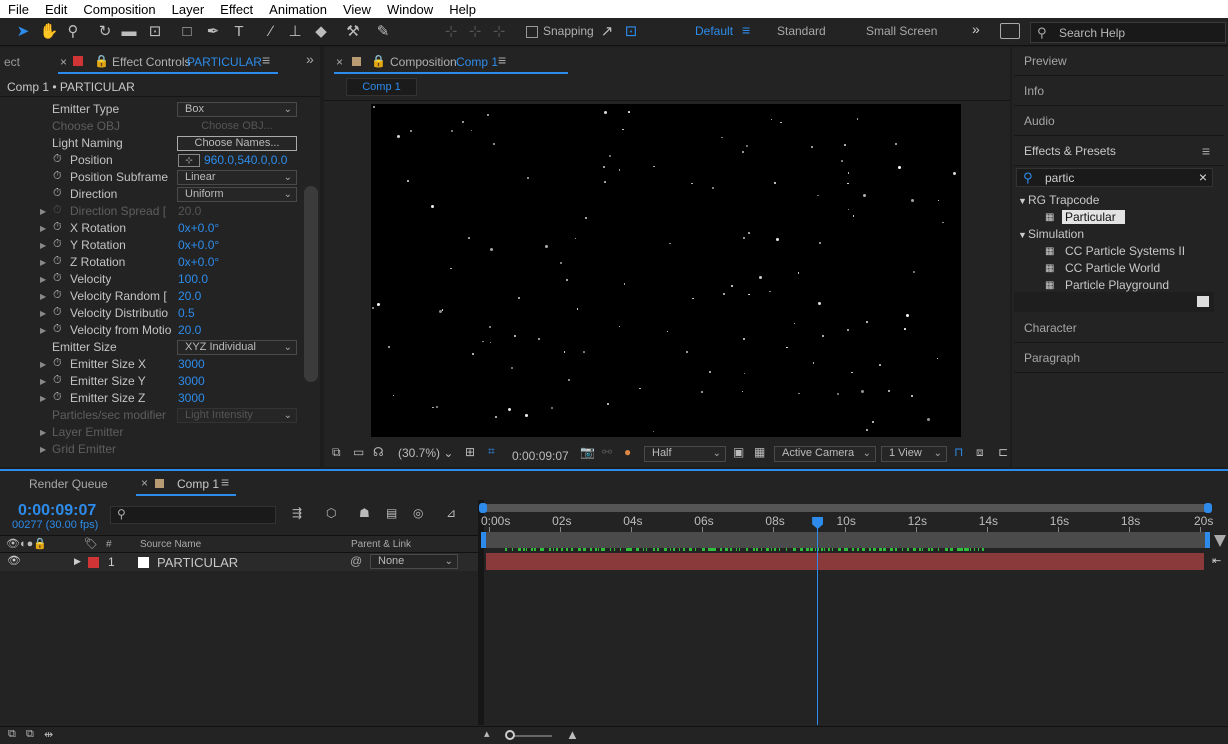 This screenshot has width=1228, height=744. I want to click on always-preview-icon: ⧉, so click(336, 452).